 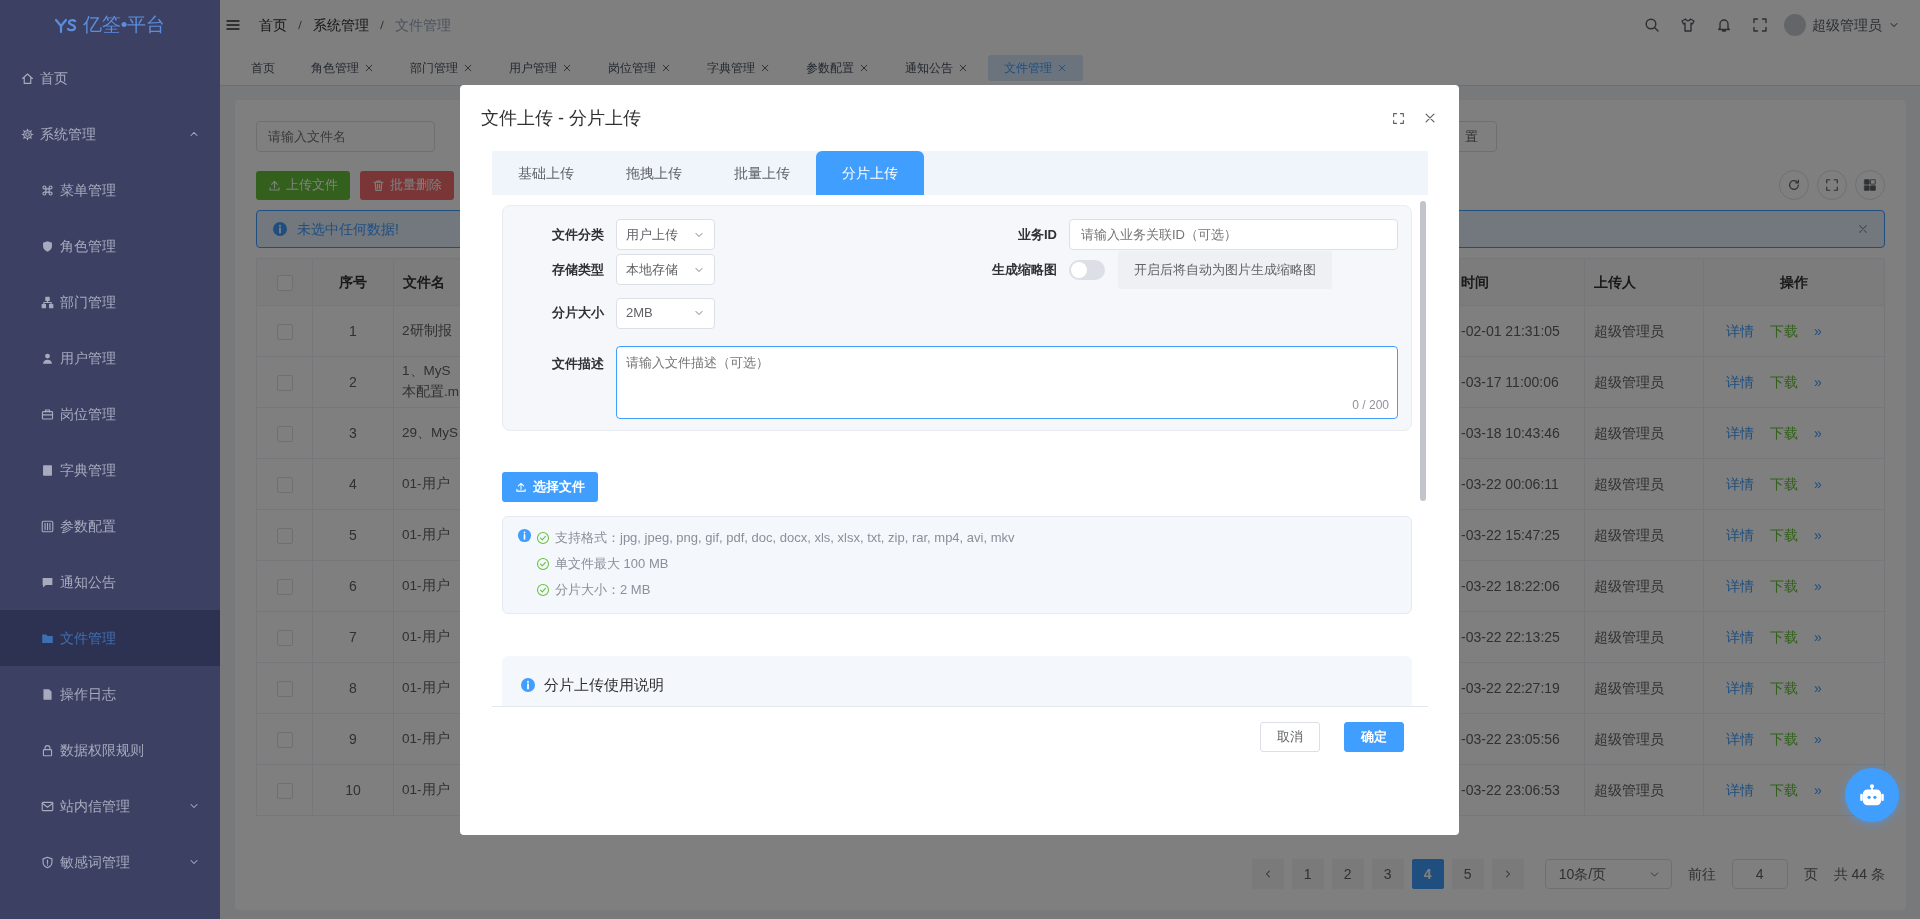 I want to click on tab: 批量上传, so click(x=762, y=173).